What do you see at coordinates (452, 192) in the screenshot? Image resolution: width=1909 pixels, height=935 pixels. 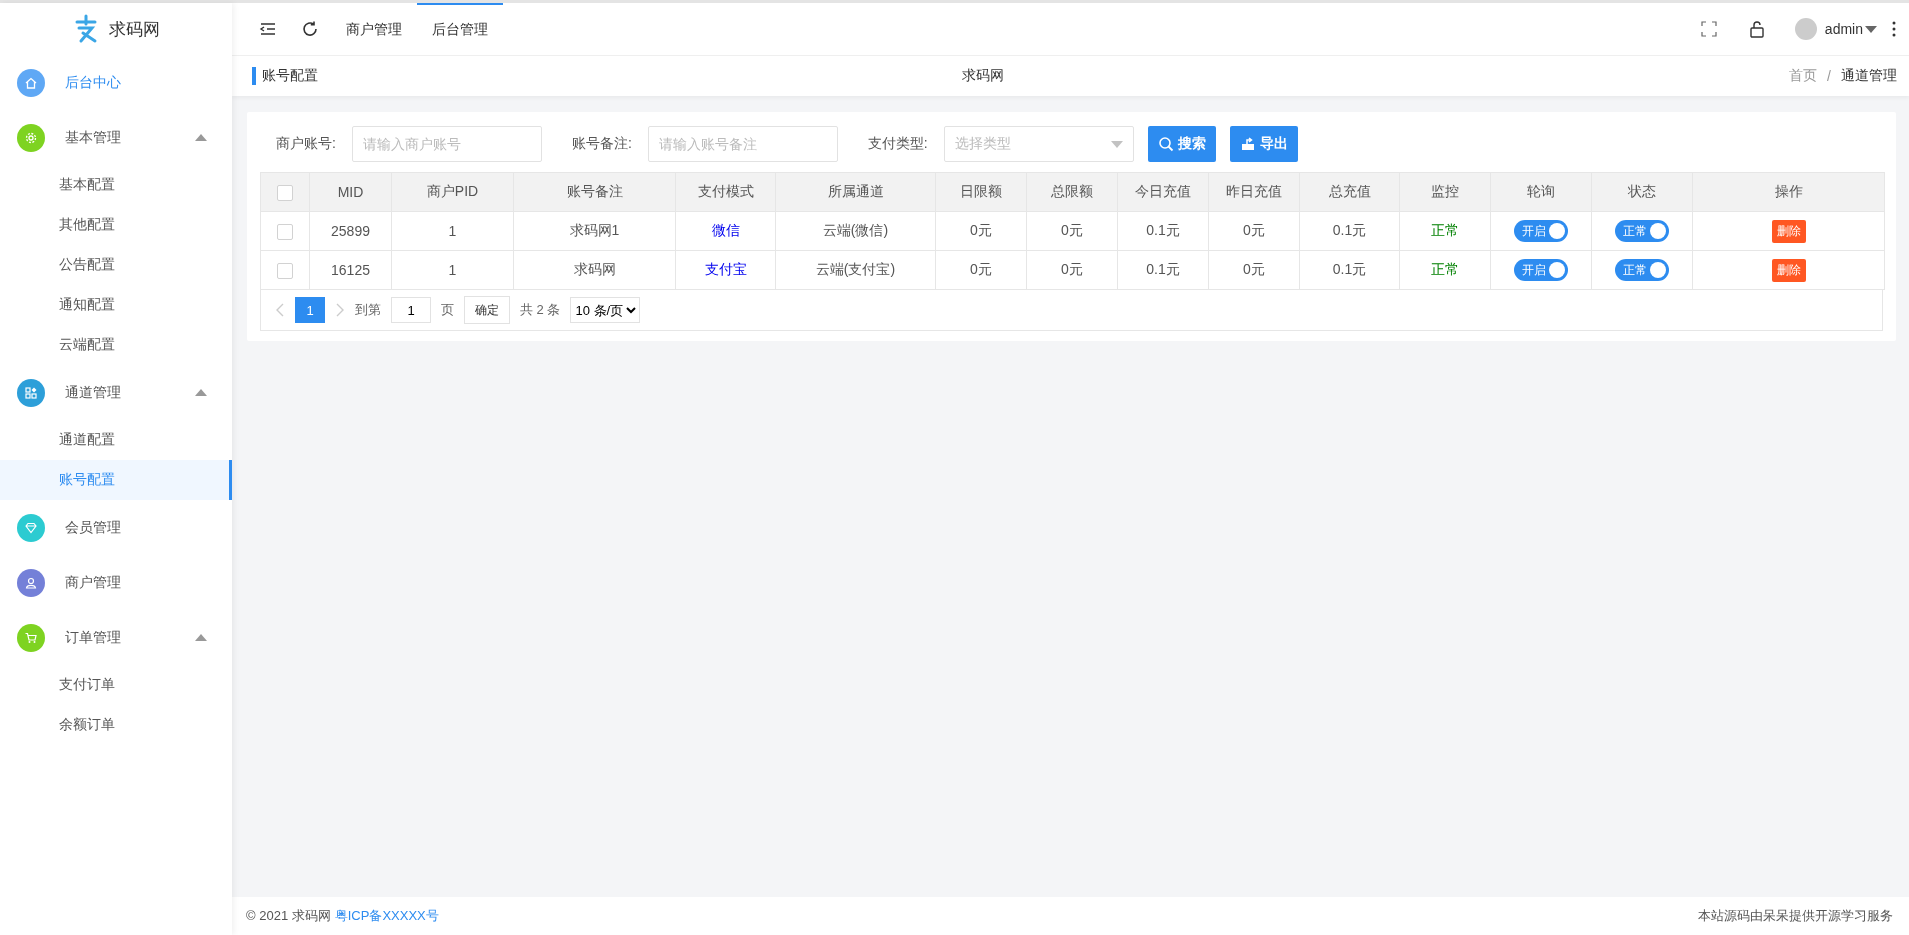 I see `column-header: 商户PID` at bounding box center [452, 192].